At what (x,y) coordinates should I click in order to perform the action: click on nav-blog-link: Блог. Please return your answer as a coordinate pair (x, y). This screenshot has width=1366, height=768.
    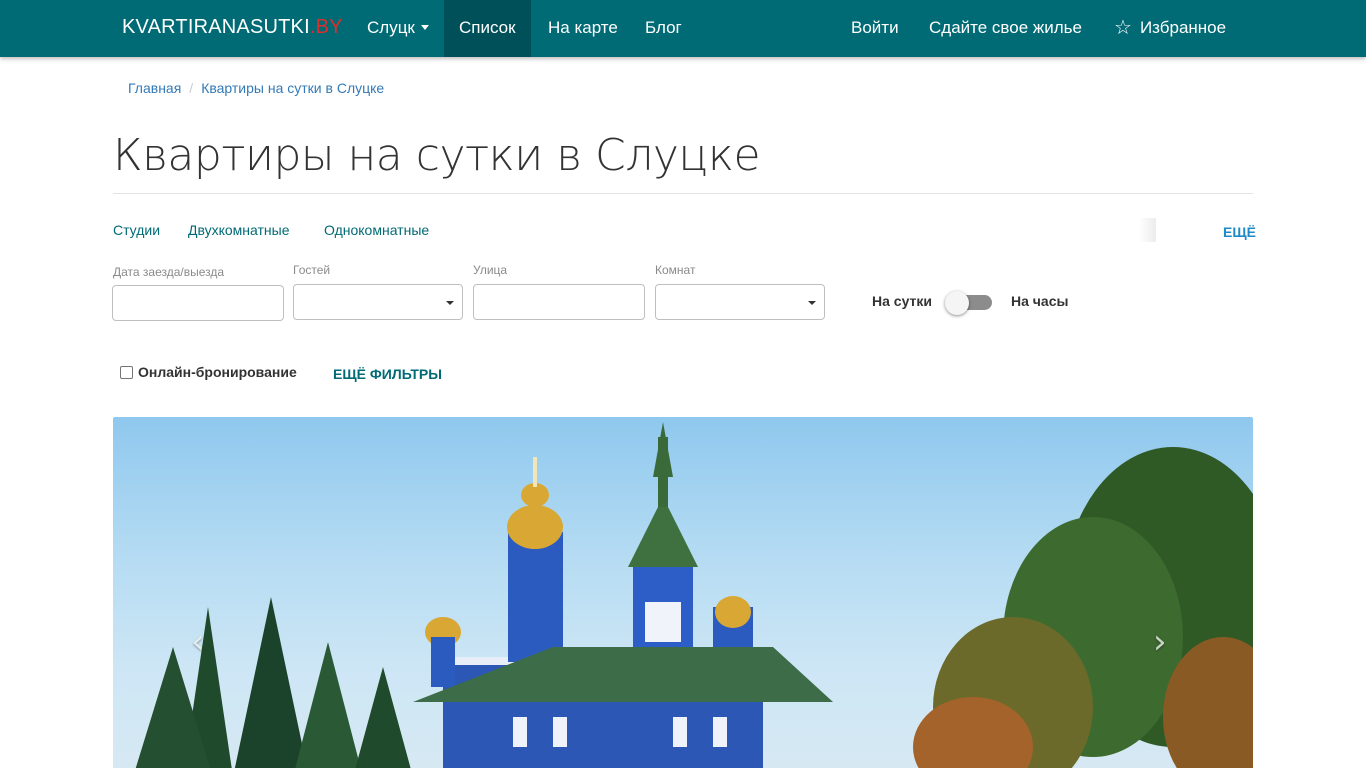
    Looking at the image, I should click on (663, 28).